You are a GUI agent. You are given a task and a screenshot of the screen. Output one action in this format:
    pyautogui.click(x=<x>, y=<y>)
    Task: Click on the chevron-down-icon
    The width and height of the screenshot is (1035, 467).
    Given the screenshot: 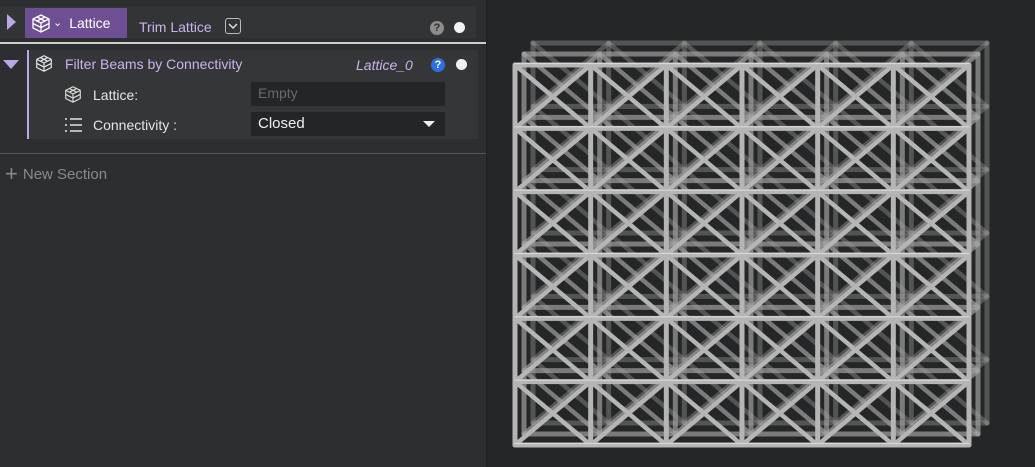 What is the action you would take?
    pyautogui.click(x=233, y=26)
    